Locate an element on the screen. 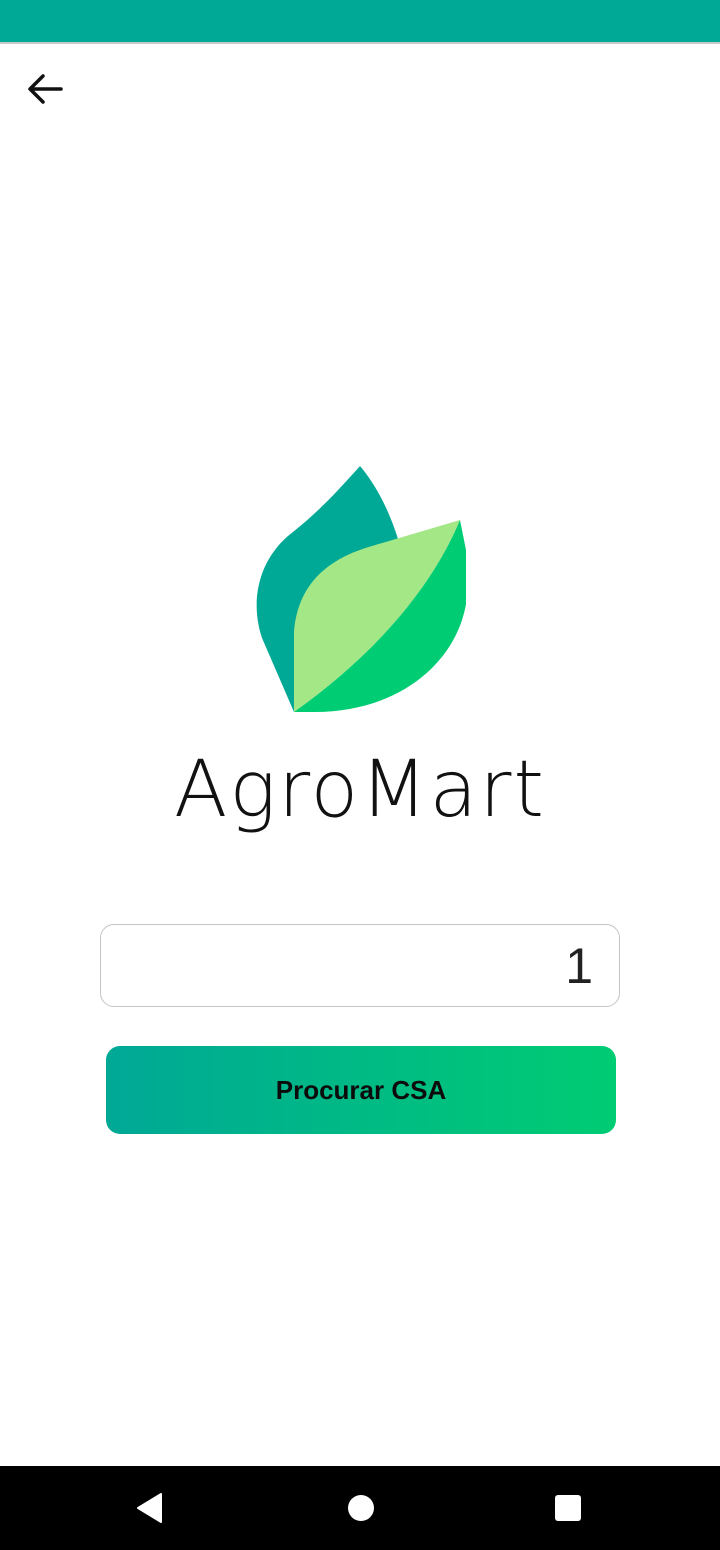 The width and height of the screenshot is (720, 1550). system-navigation-bar is located at coordinates (360, 1508).